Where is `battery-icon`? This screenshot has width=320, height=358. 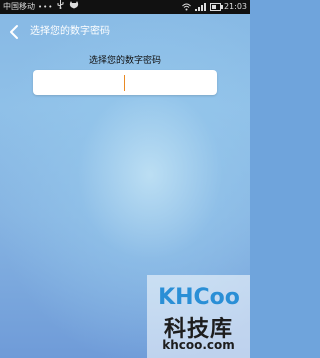
battery-icon is located at coordinates (216, 7).